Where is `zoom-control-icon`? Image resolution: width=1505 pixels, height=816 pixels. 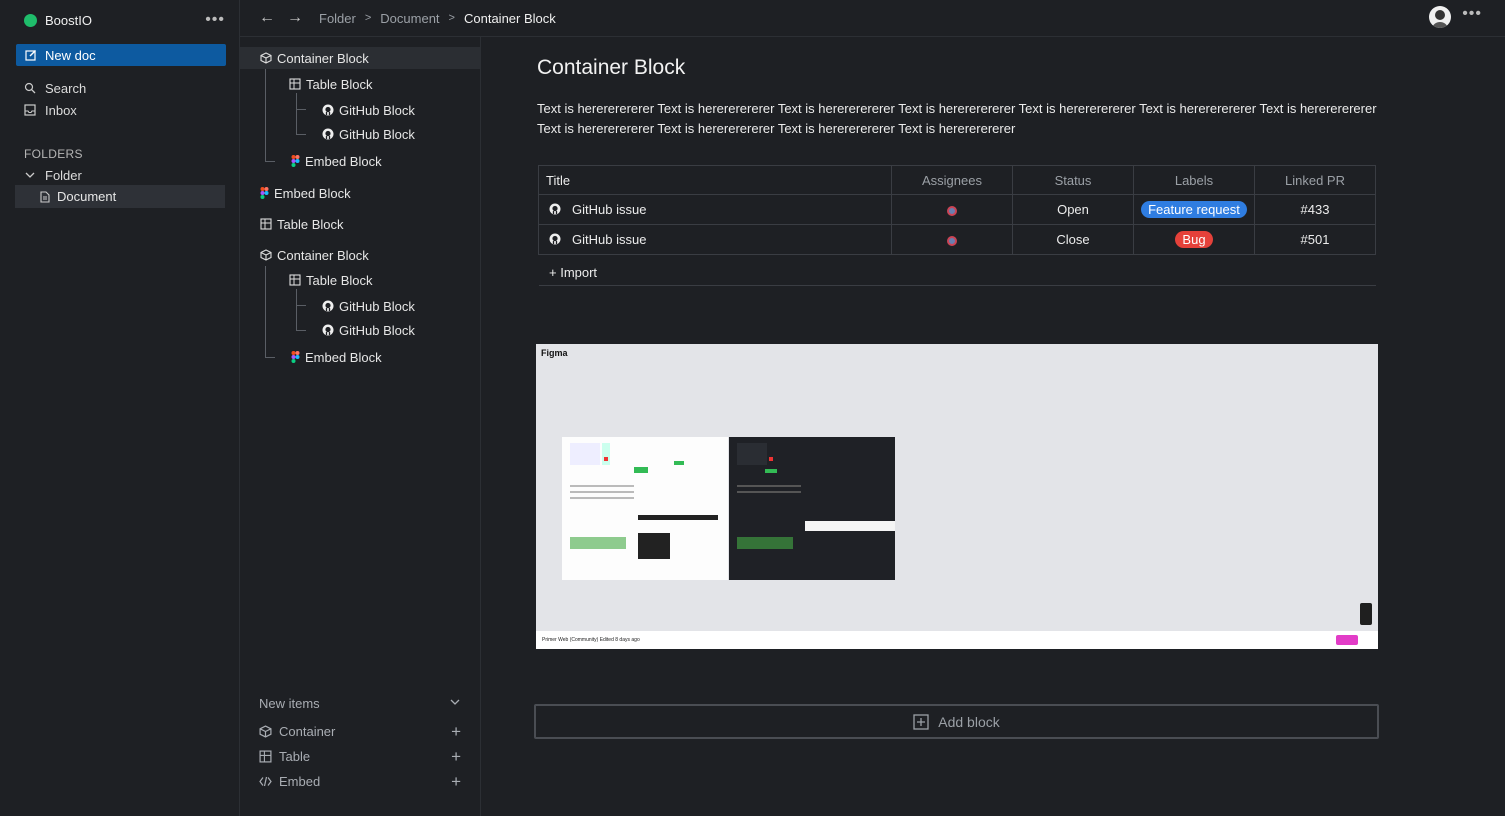
zoom-control-icon is located at coordinates (1366, 614).